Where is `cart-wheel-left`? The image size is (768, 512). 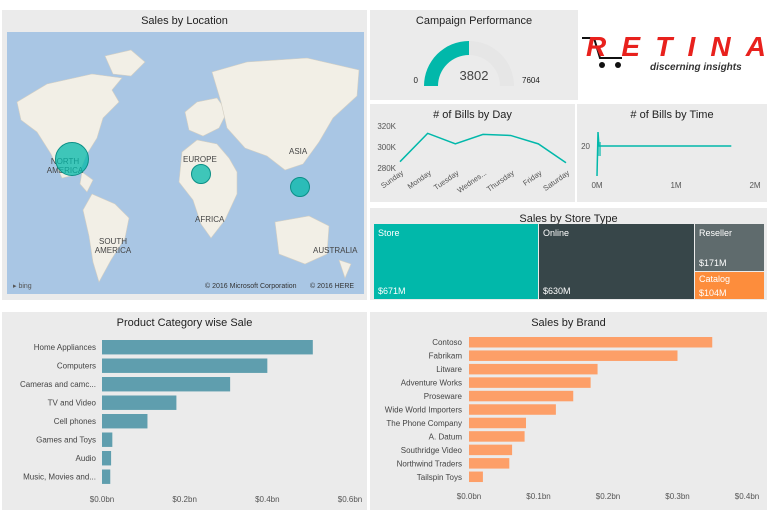
cart-wheel-left is located at coordinates (602, 65).